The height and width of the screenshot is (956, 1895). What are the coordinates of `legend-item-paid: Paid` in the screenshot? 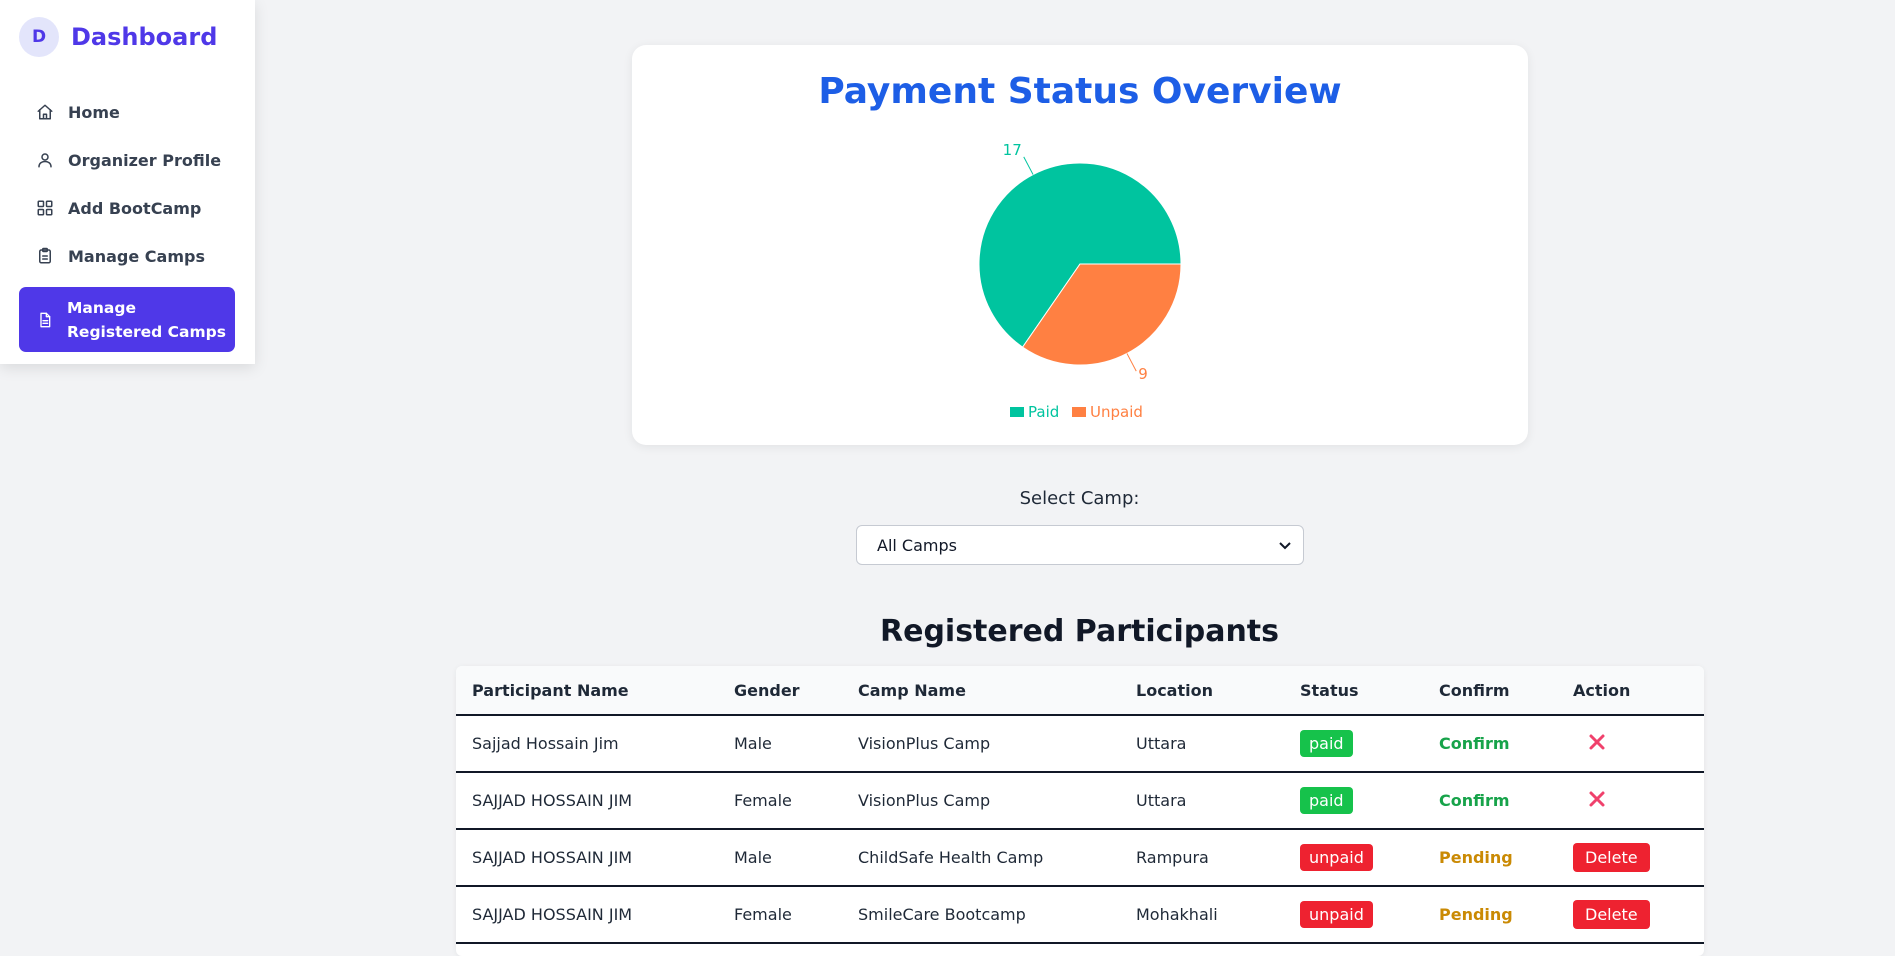 It's located at (1034, 412).